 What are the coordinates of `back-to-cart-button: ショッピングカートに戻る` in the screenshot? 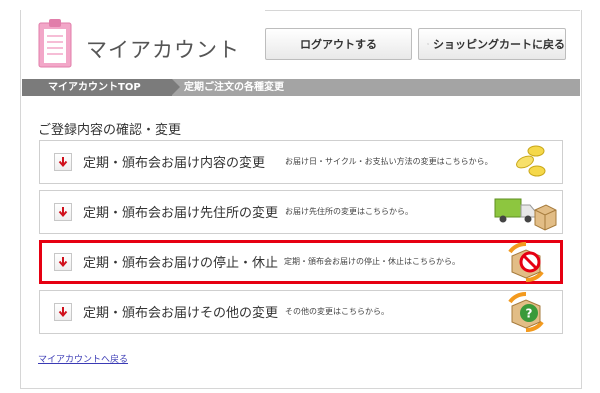 It's located at (492, 44).